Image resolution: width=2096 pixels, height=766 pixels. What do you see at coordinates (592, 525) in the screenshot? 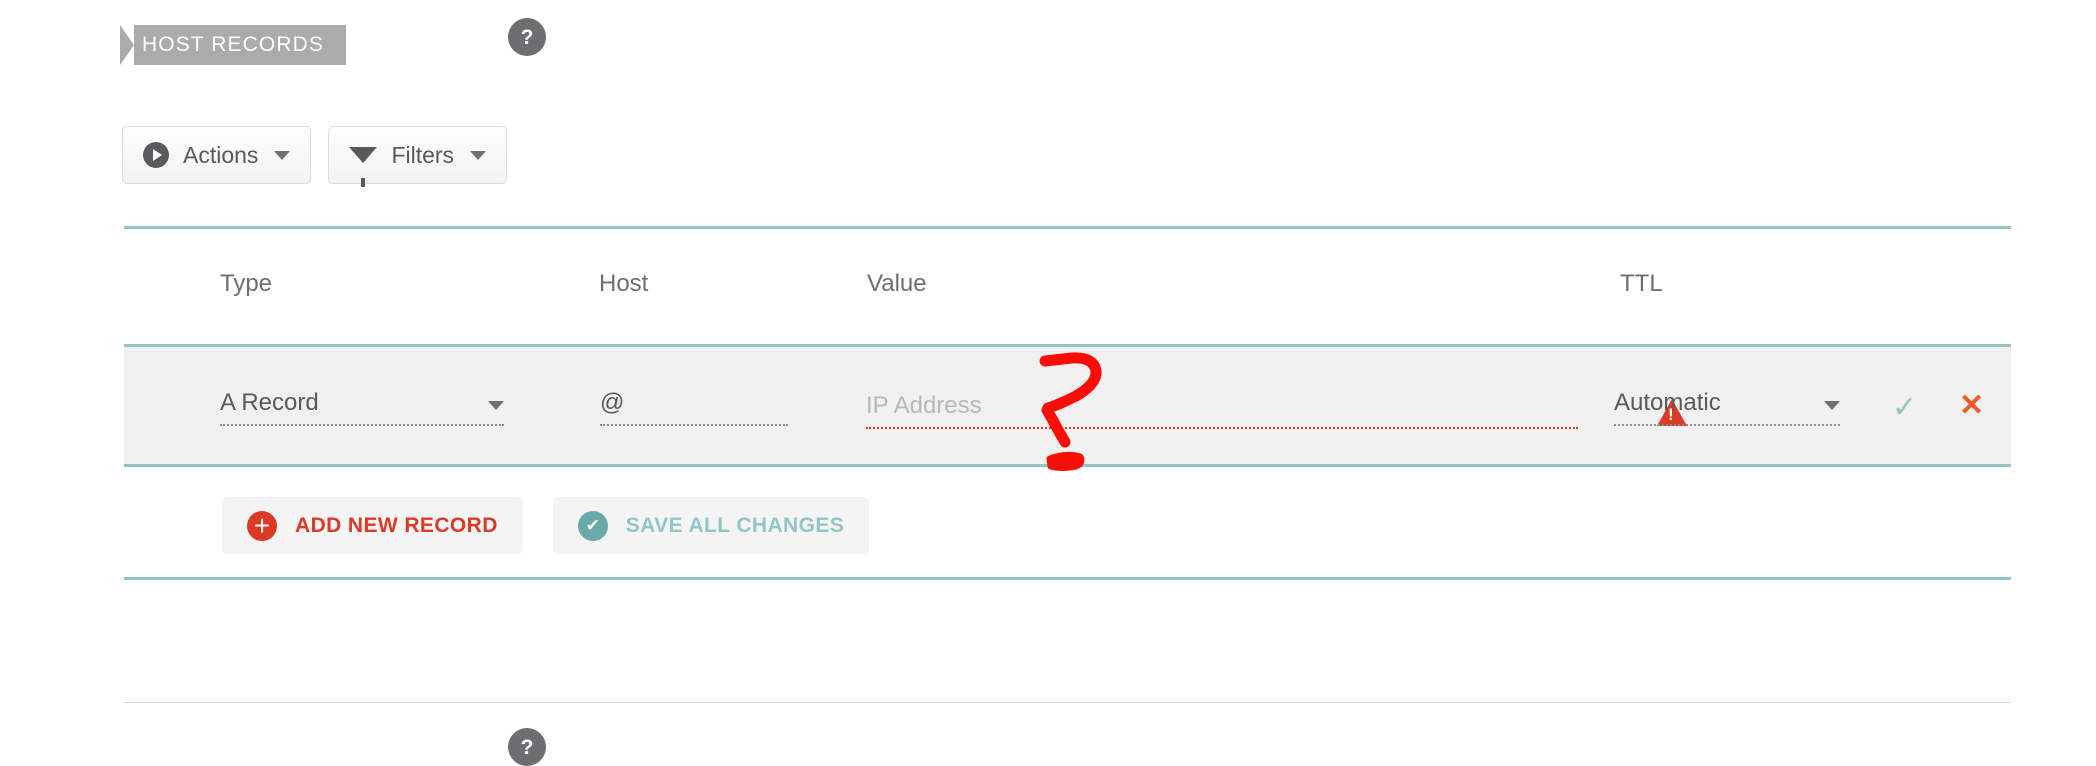
I see `check-circle-icon: ✔` at bounding box center [592, 525].